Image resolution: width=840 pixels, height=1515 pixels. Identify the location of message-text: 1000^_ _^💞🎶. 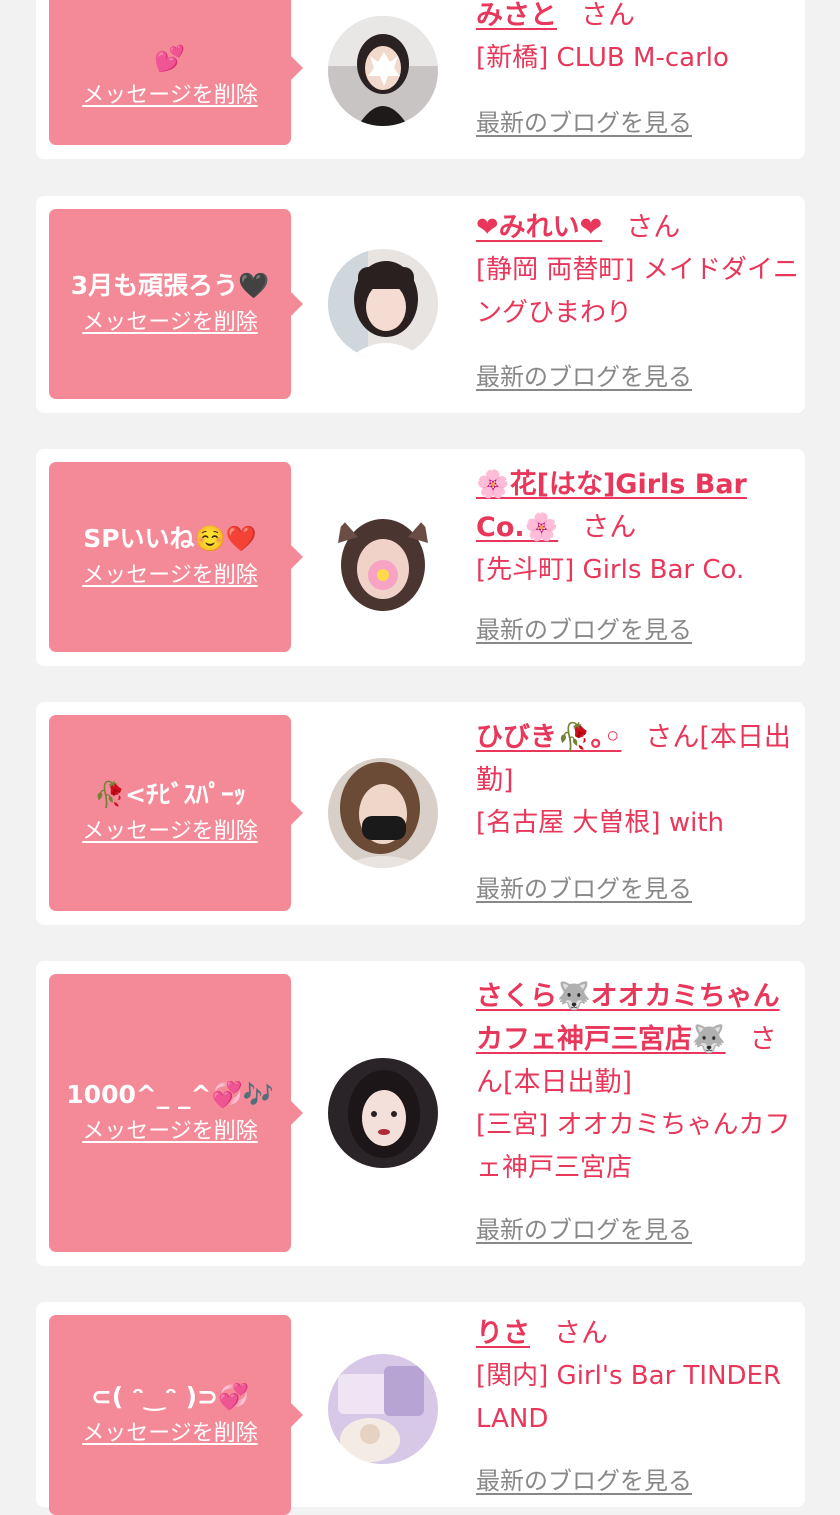
(170, 1094).